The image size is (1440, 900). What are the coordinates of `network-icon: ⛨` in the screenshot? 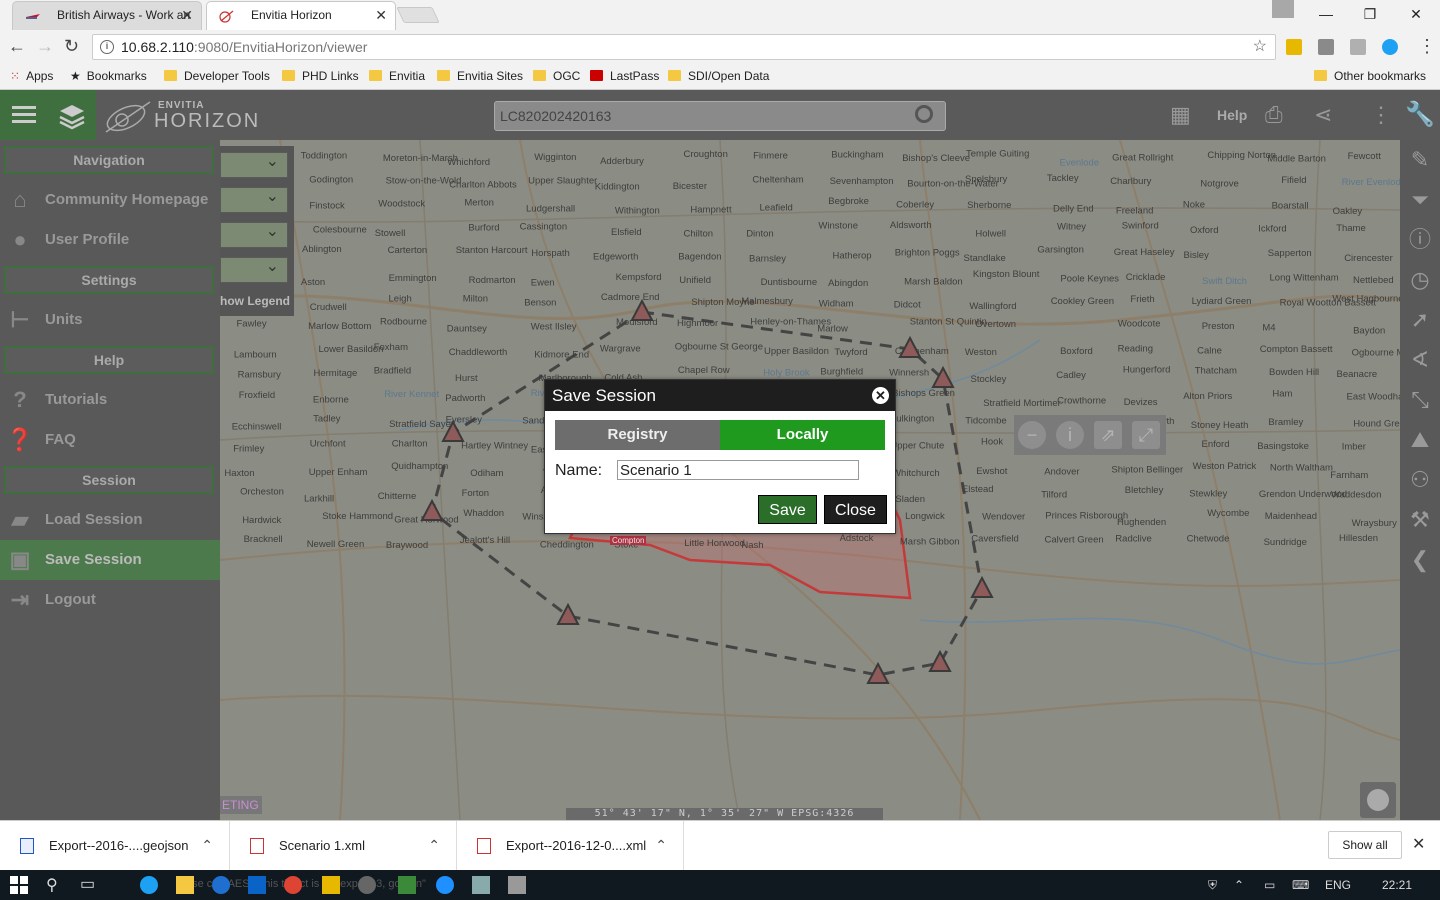 It's located at (1212, 885).